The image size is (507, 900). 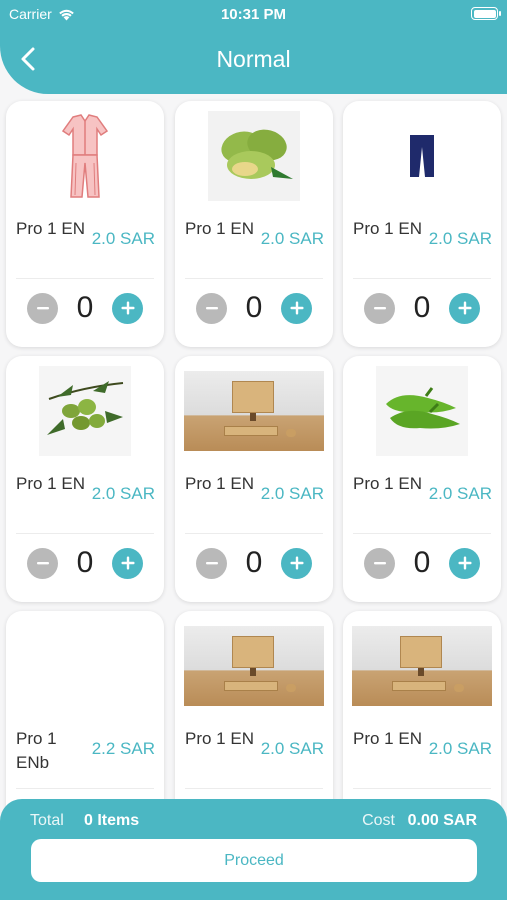 What do you see at coordinates (47, 820) in the screenshot?
I see `total-label: Total` at bounding box center [47, 820].